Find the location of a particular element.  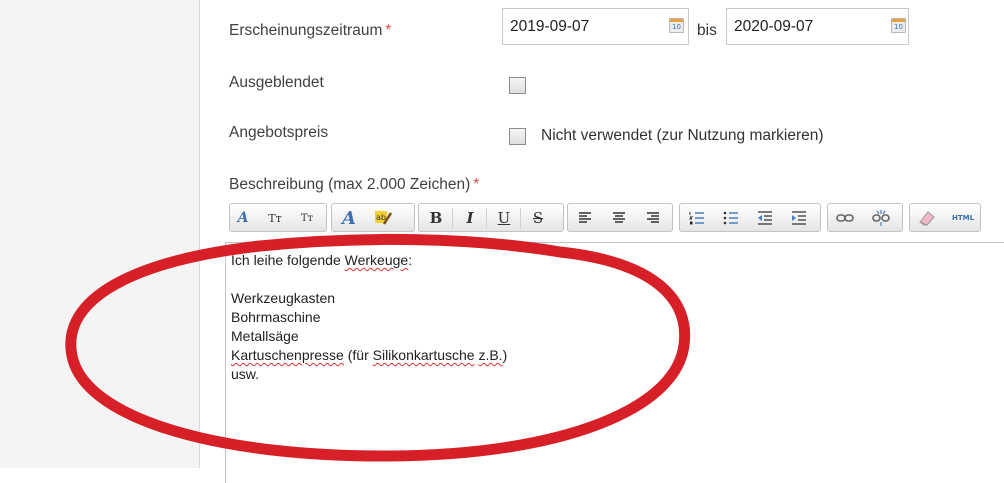

editor-line: Werkzeugkasten is located at coordinates (283, 298).